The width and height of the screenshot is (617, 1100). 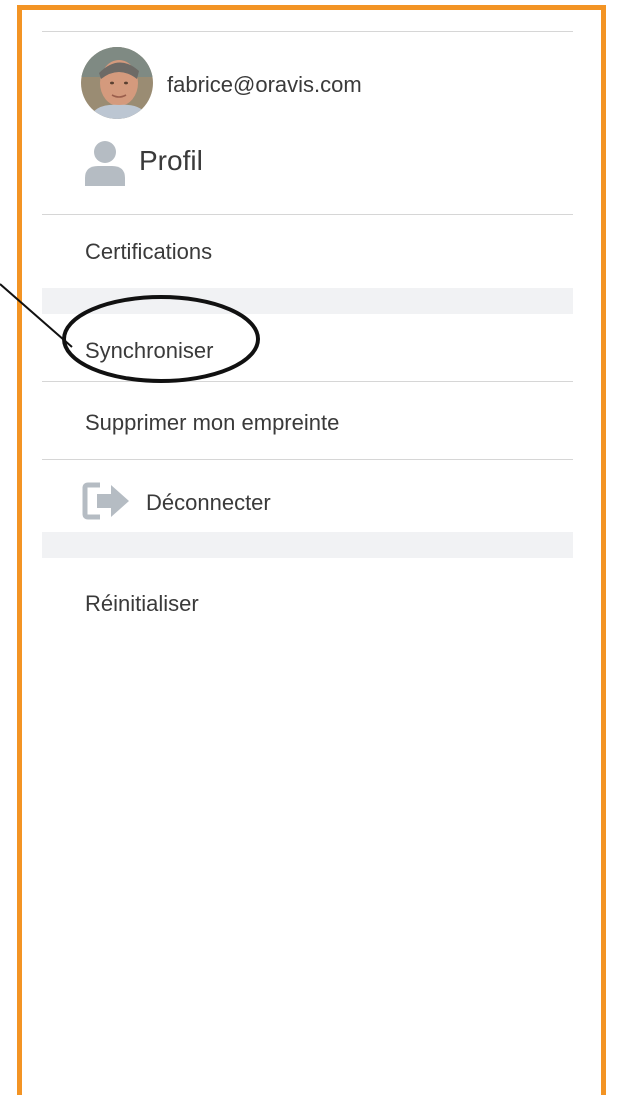 What do you see at coordinates (149, 251) in the screenshot?
I see `certifications-label: Certifications` at bounding box center [149, 251].